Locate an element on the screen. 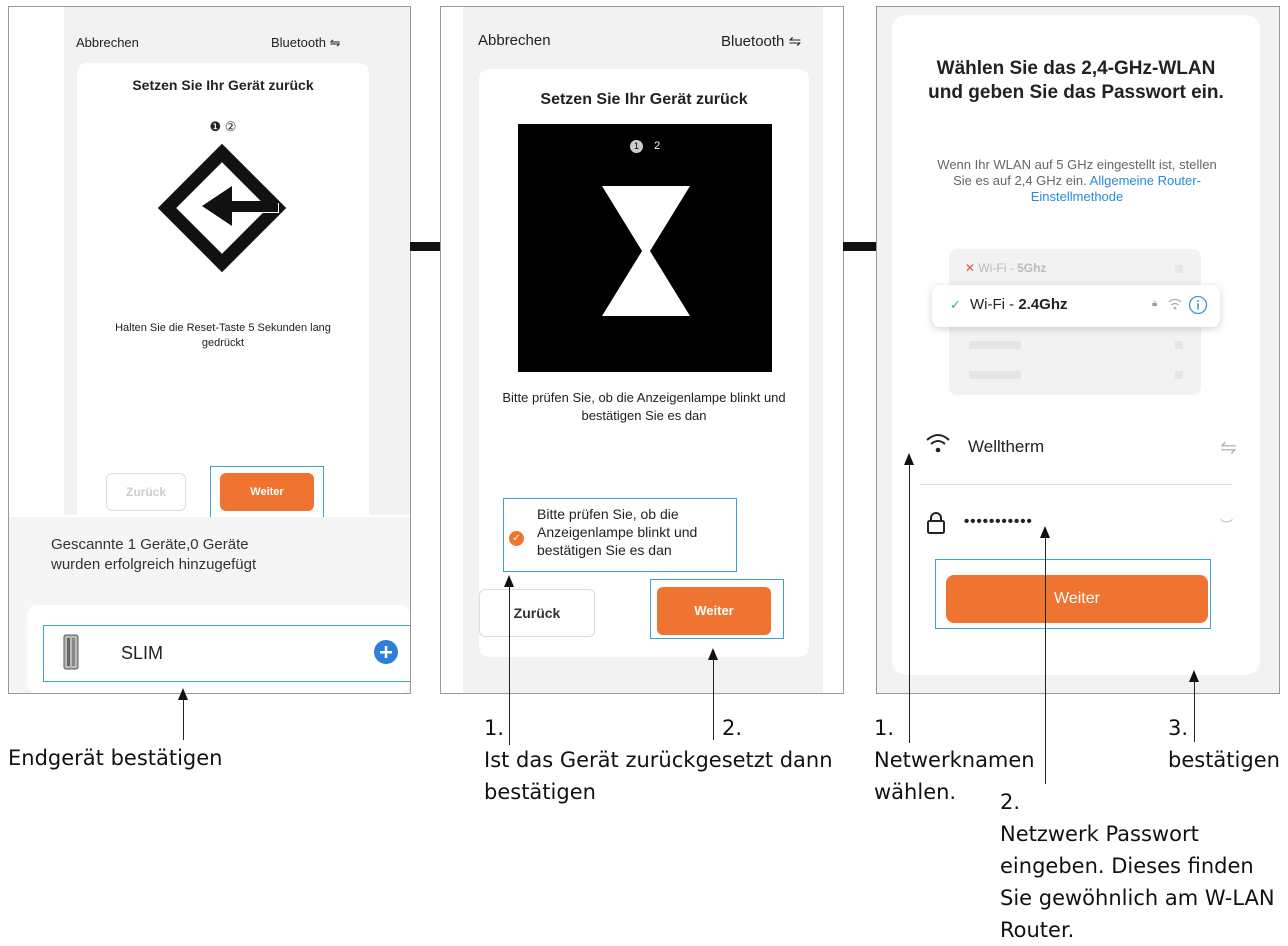 The width and height of the screenshot is (1288, 946). wifi-small-icon is located at coordinates (1175, 304).